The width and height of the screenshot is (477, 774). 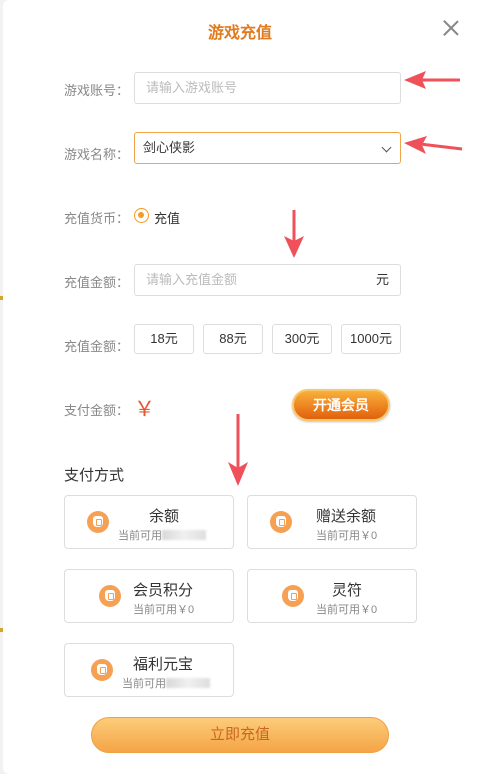 I want to click on currency-label: 充值货币：, so click(x=97, y=218).